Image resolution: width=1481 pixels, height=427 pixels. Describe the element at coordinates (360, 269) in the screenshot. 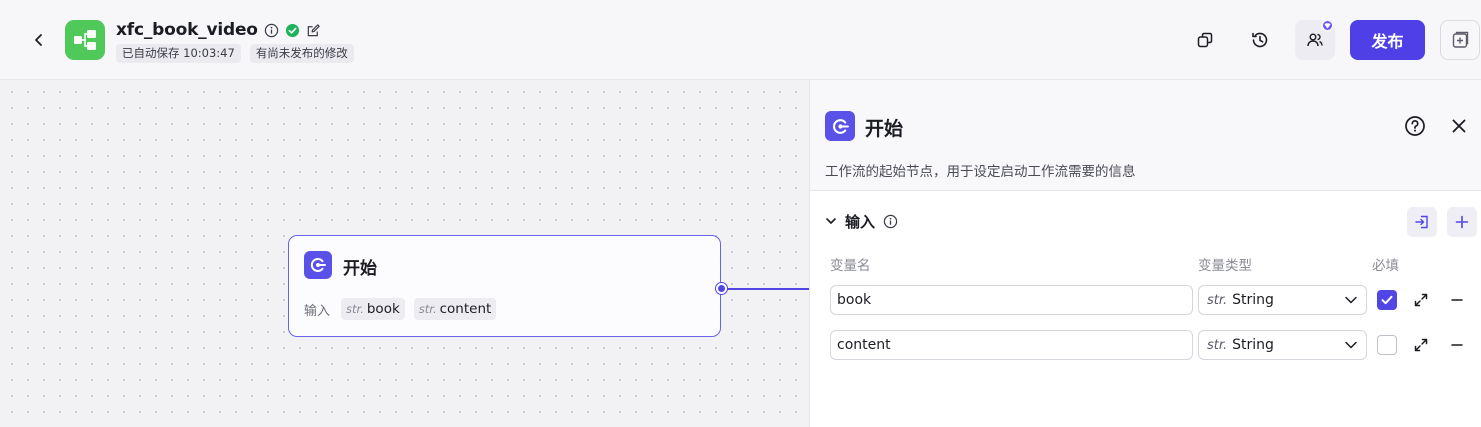

I see `start-node-title: 开始` at that location.